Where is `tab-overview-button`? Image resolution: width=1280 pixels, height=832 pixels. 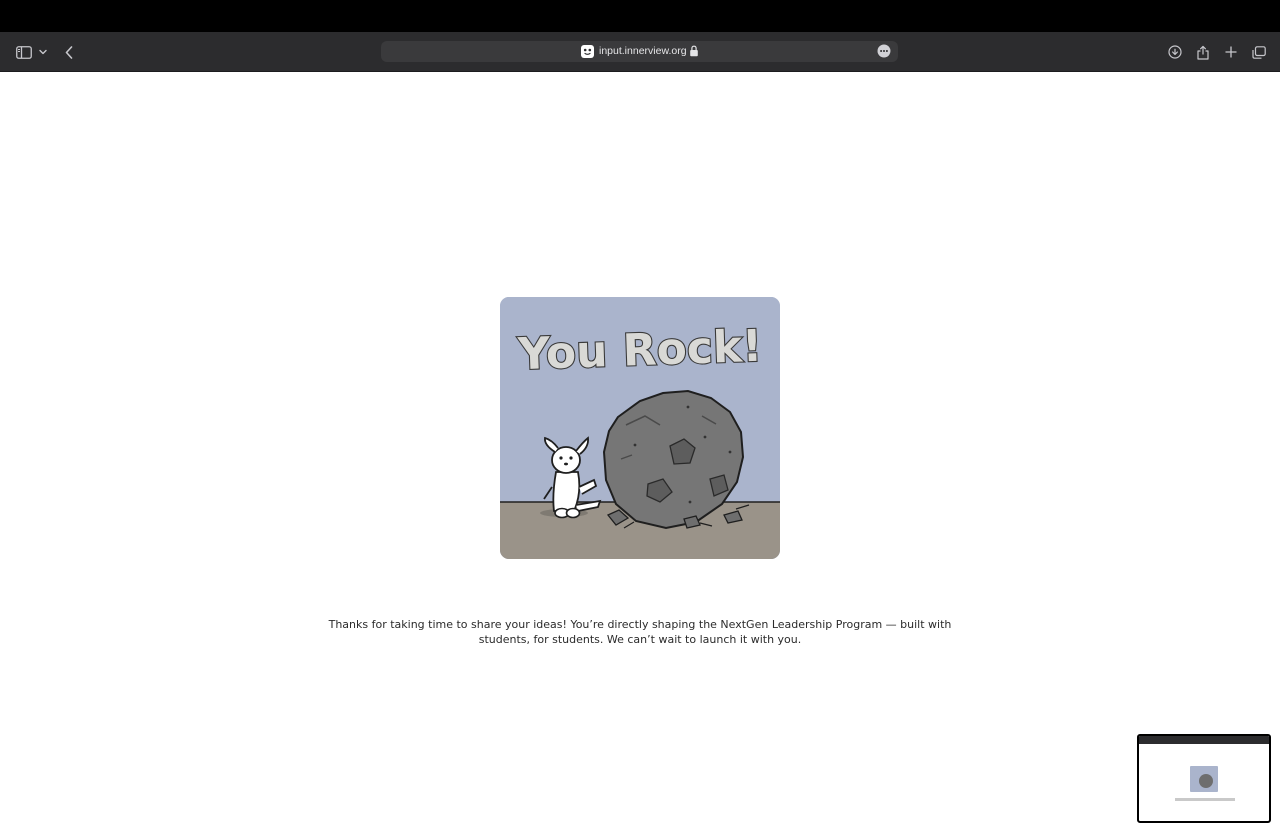
tab-overview-button is located at coordinates (1259, 52).